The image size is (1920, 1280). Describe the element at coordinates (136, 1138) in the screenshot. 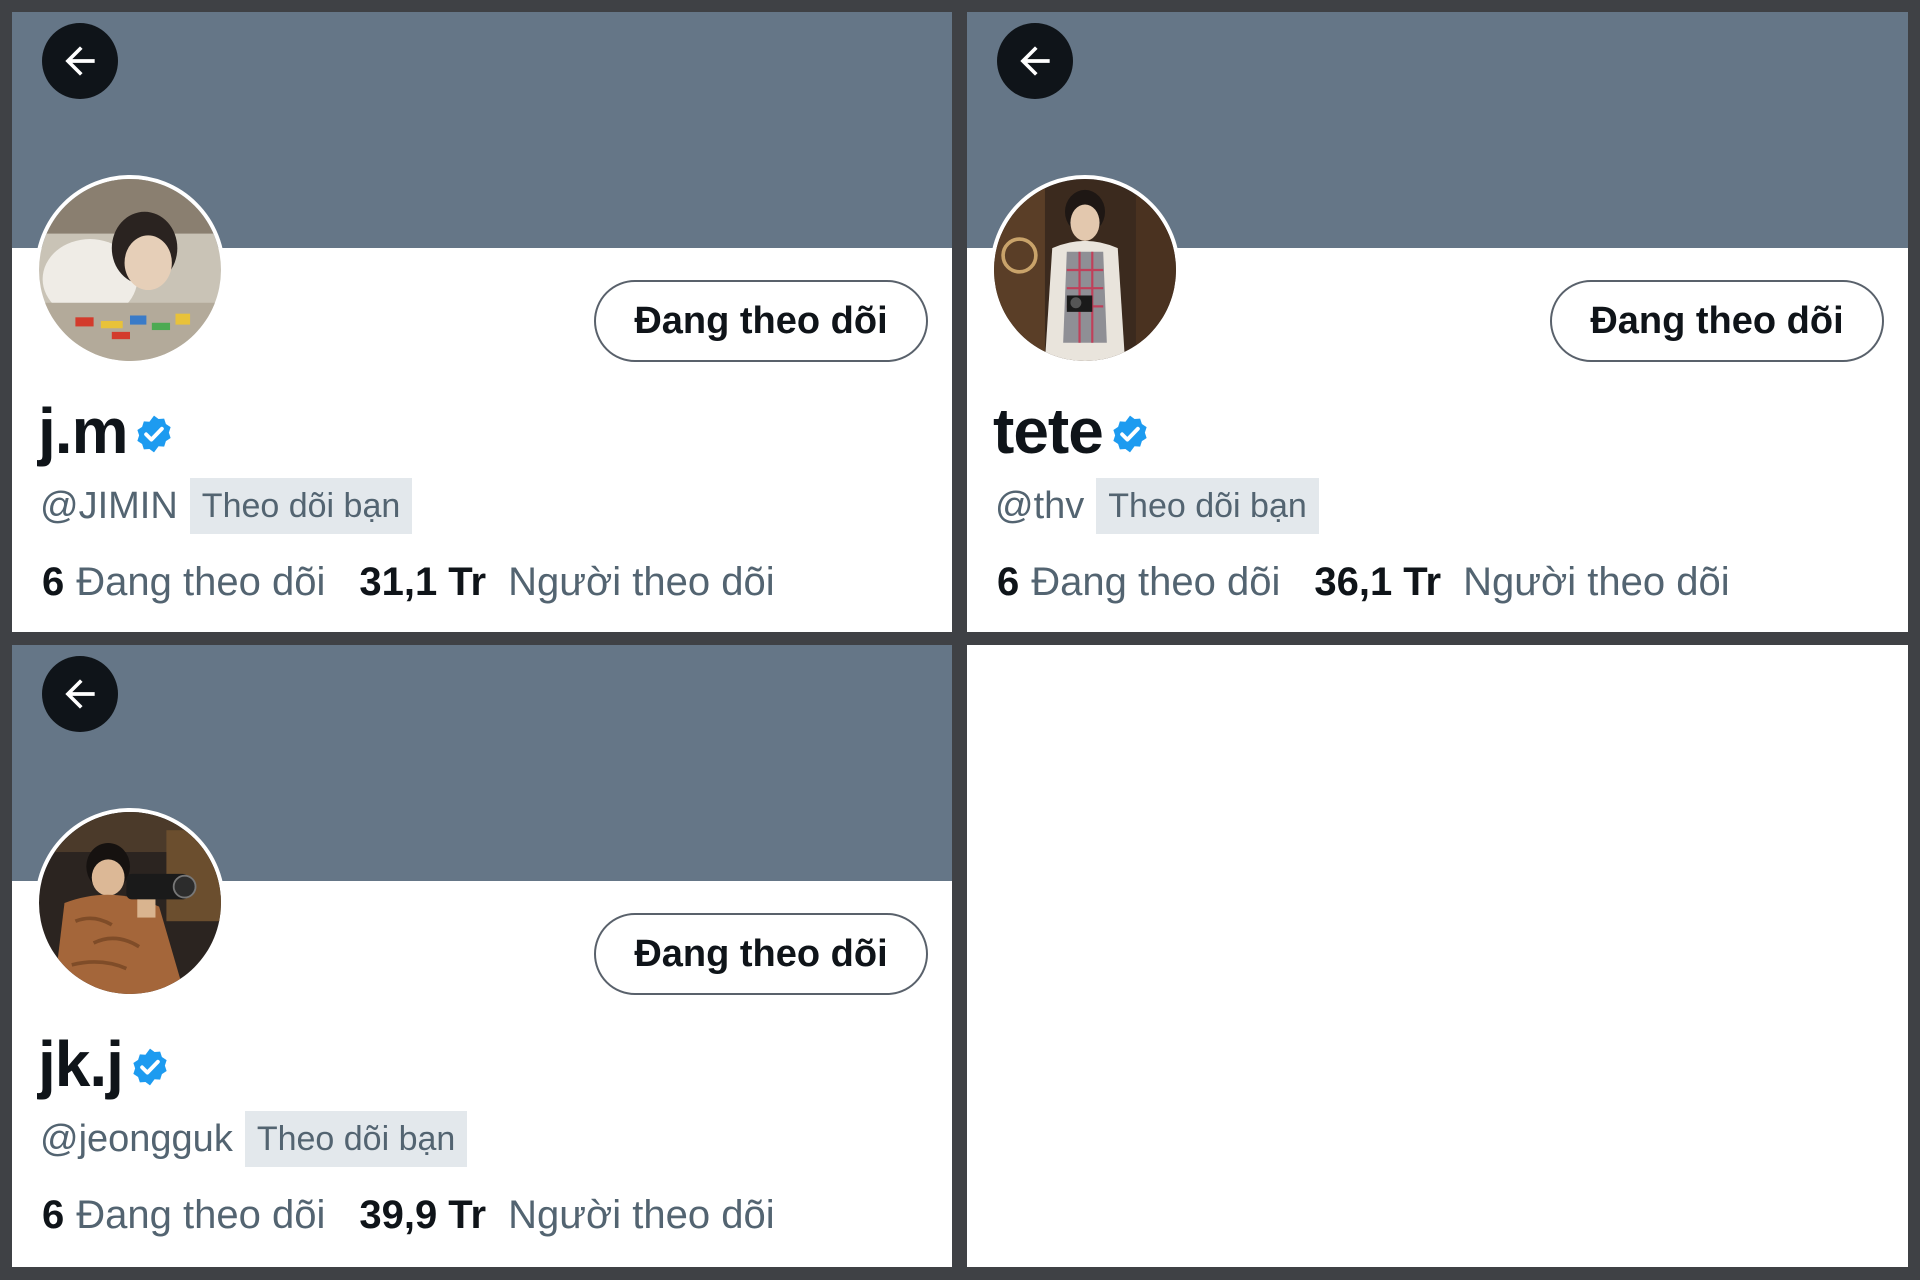

I see `handle: @jeongguk` at that location.